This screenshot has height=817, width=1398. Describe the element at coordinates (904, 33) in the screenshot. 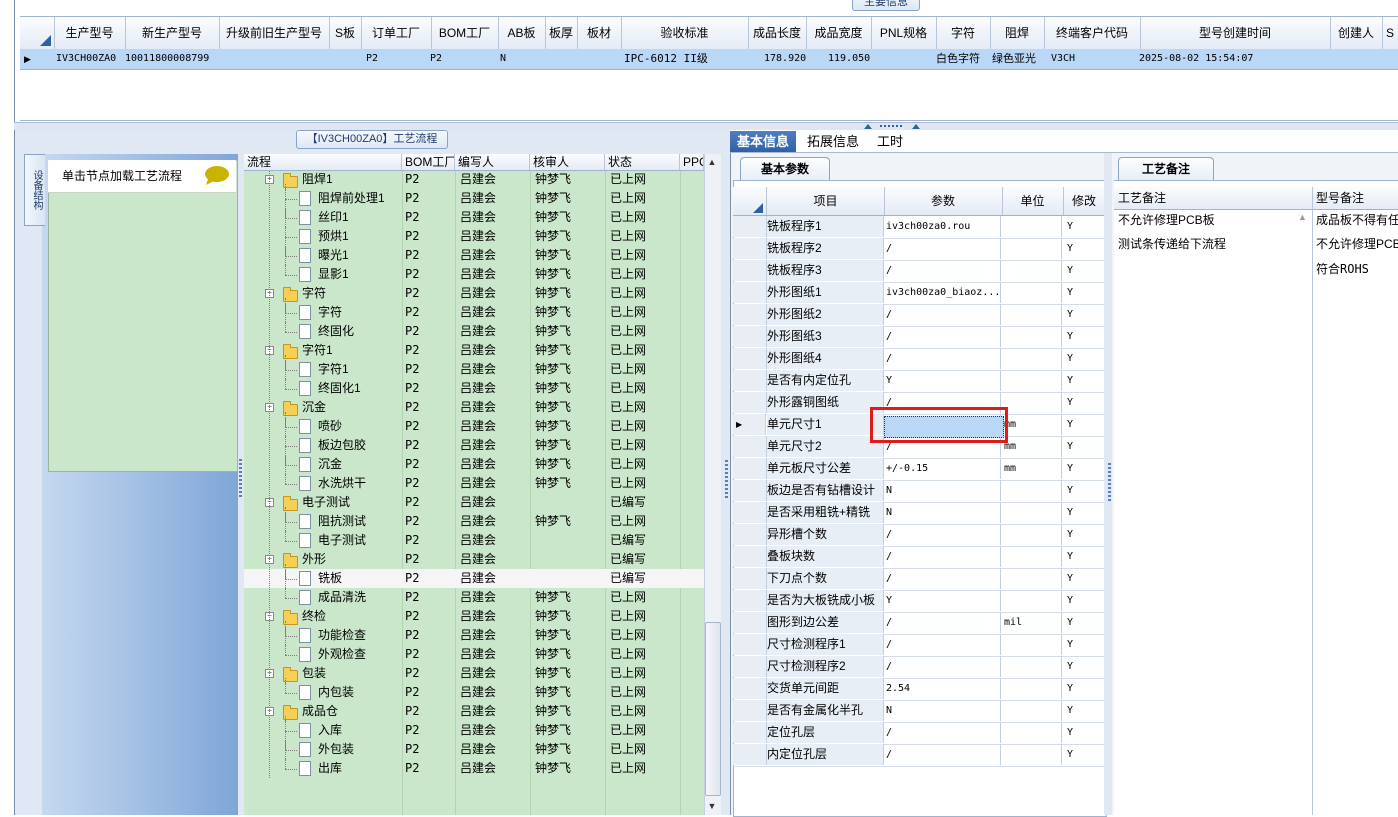

I see `col-pnl: PNL规格` at that location.